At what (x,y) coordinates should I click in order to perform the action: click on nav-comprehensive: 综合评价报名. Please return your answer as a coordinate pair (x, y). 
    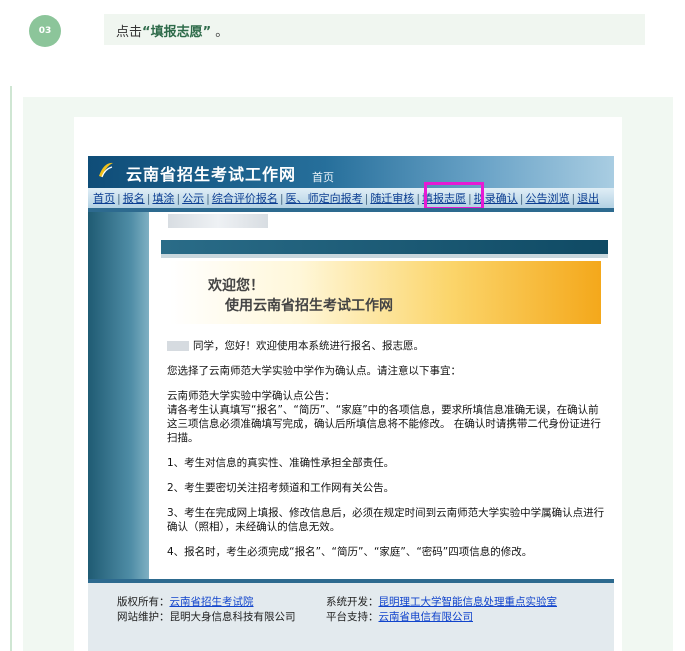
    Looking at the image, I should click on (245, 198).